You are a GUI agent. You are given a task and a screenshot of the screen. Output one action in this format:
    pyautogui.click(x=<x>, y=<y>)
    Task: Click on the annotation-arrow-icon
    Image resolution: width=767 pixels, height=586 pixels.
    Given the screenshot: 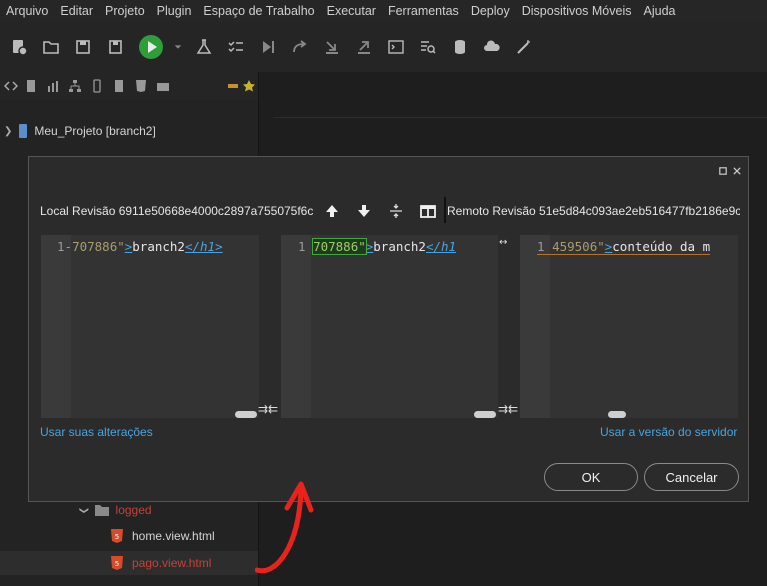 What is the action you would take?
    pyautogui.click(x=284, y=527)
    